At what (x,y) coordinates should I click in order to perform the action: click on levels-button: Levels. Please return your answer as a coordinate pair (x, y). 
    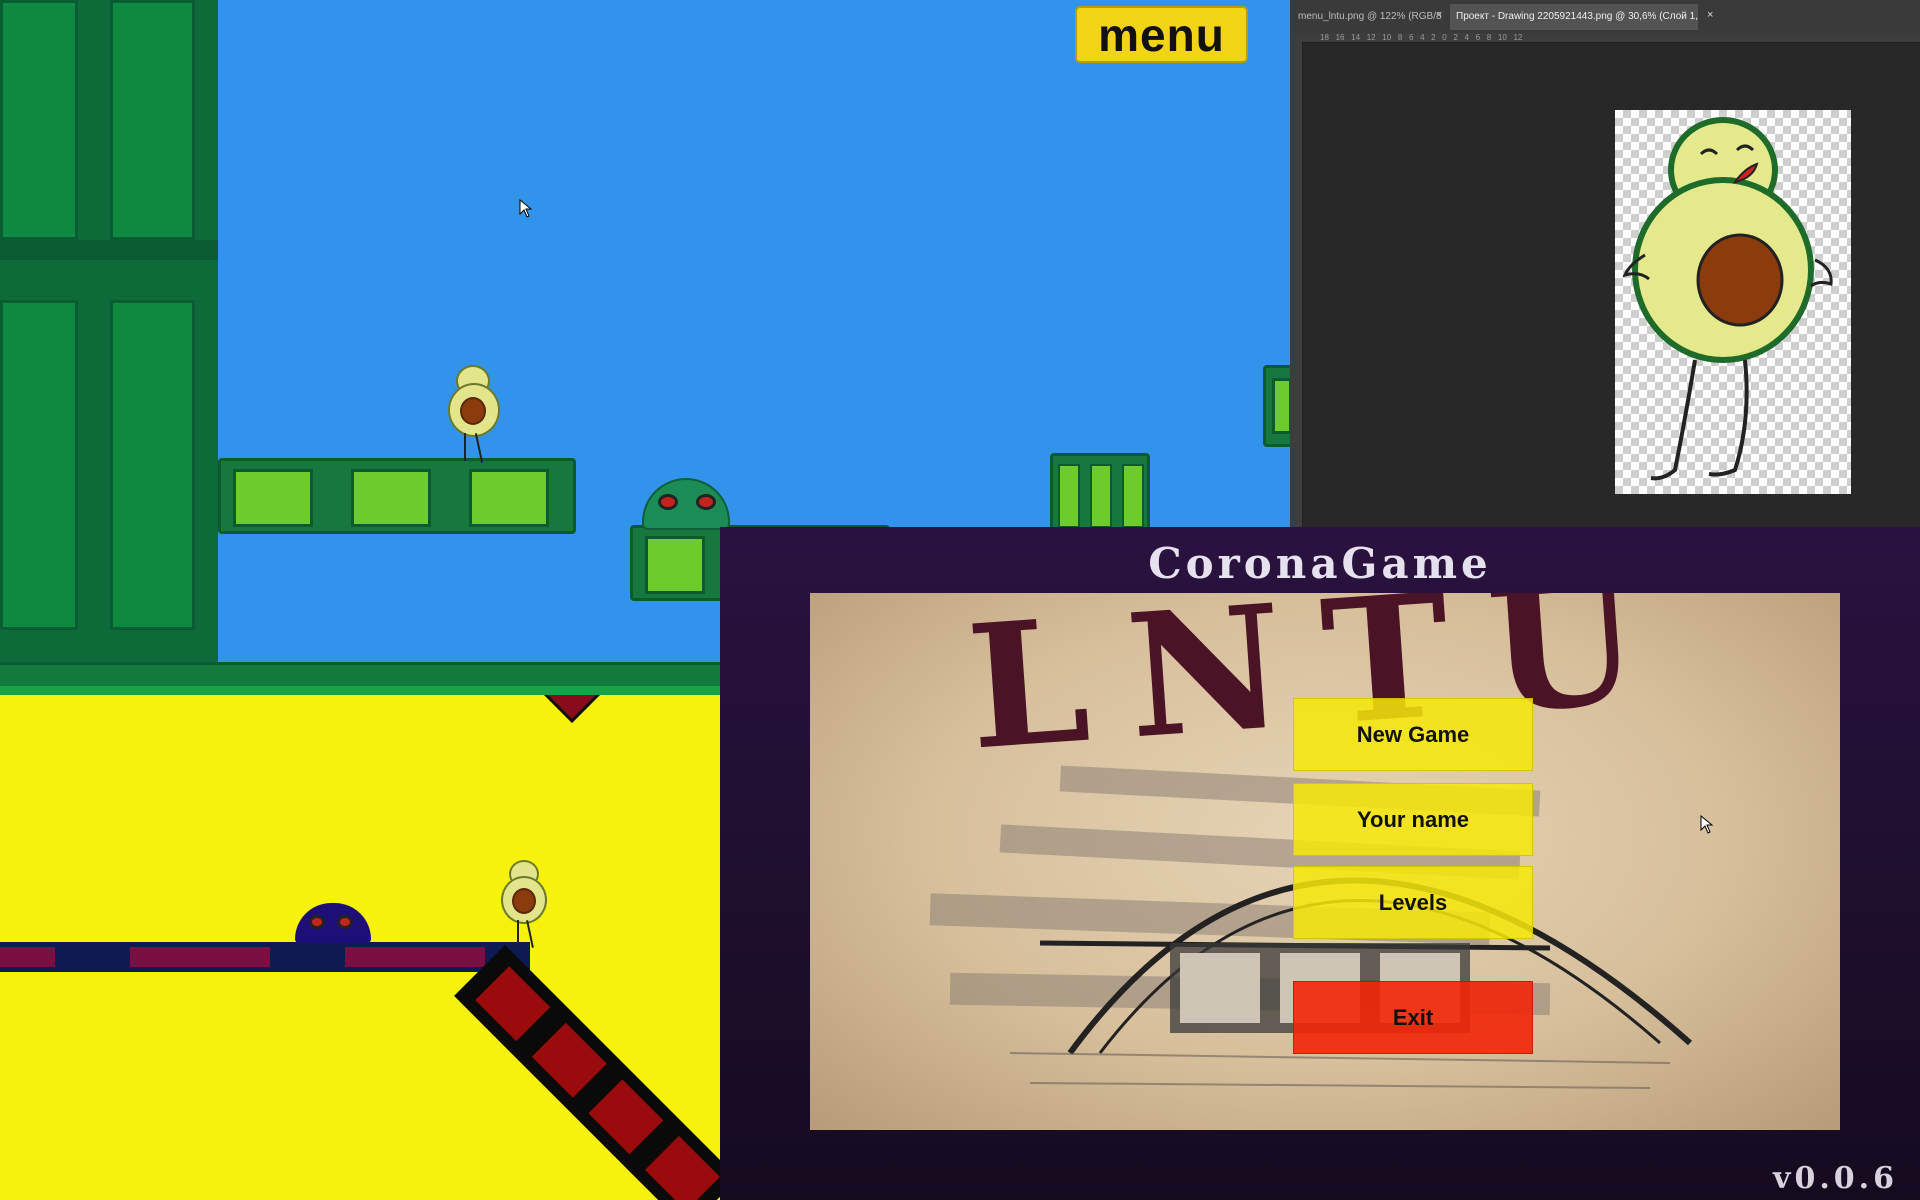
    Looking at the image, I should click on (1413, 902).